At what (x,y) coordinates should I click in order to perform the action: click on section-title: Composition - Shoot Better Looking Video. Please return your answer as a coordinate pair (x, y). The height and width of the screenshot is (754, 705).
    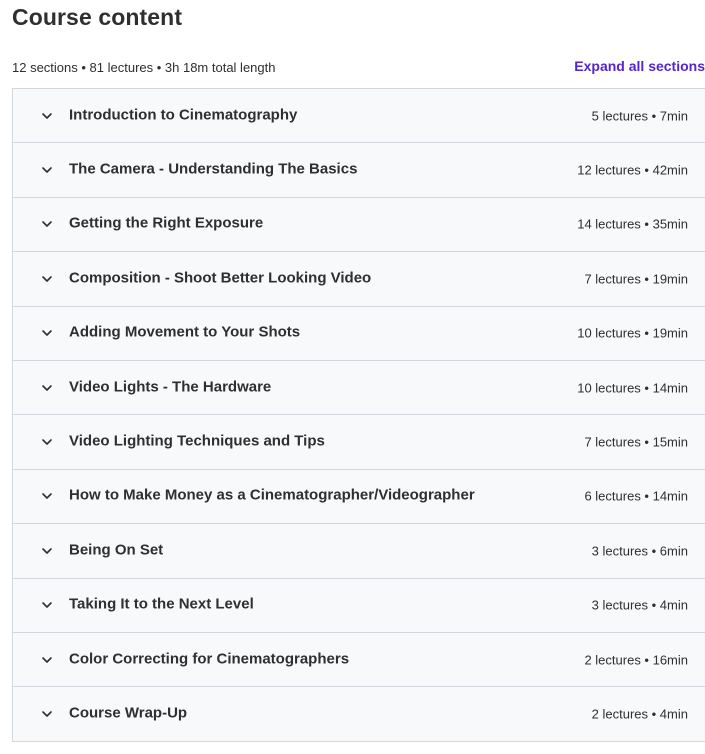
    Looking at the image, I should click on (220, 278).